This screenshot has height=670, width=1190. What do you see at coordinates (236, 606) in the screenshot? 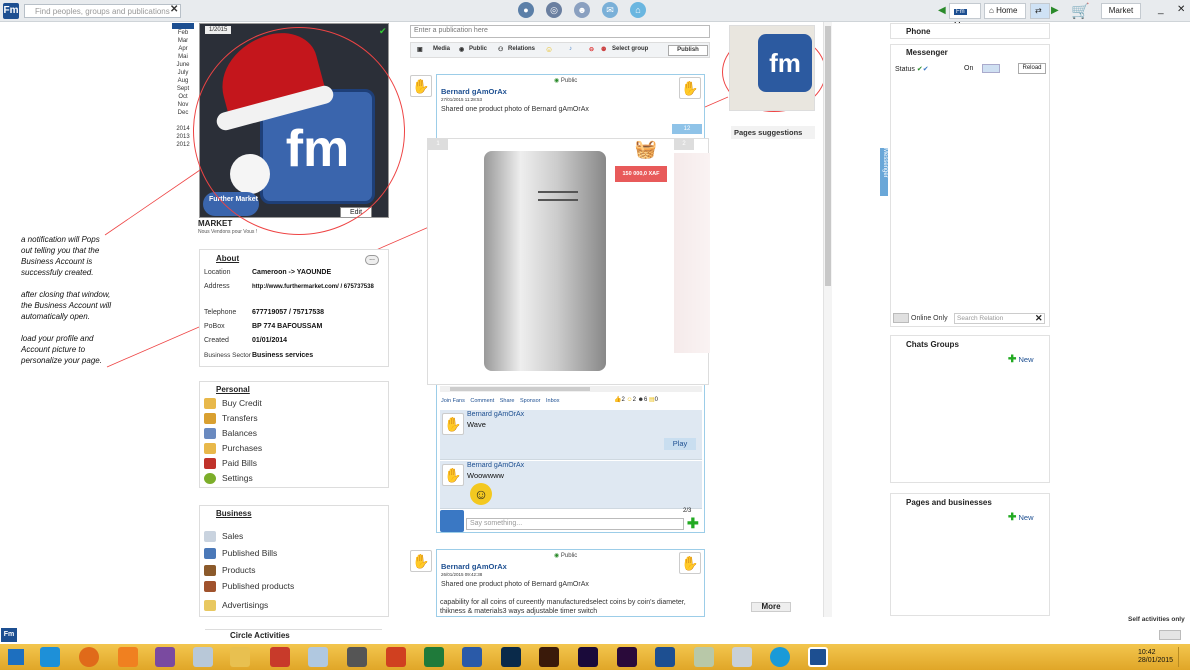
I see `advertisings-link: Advertisings` at bounding box center [236, 606].